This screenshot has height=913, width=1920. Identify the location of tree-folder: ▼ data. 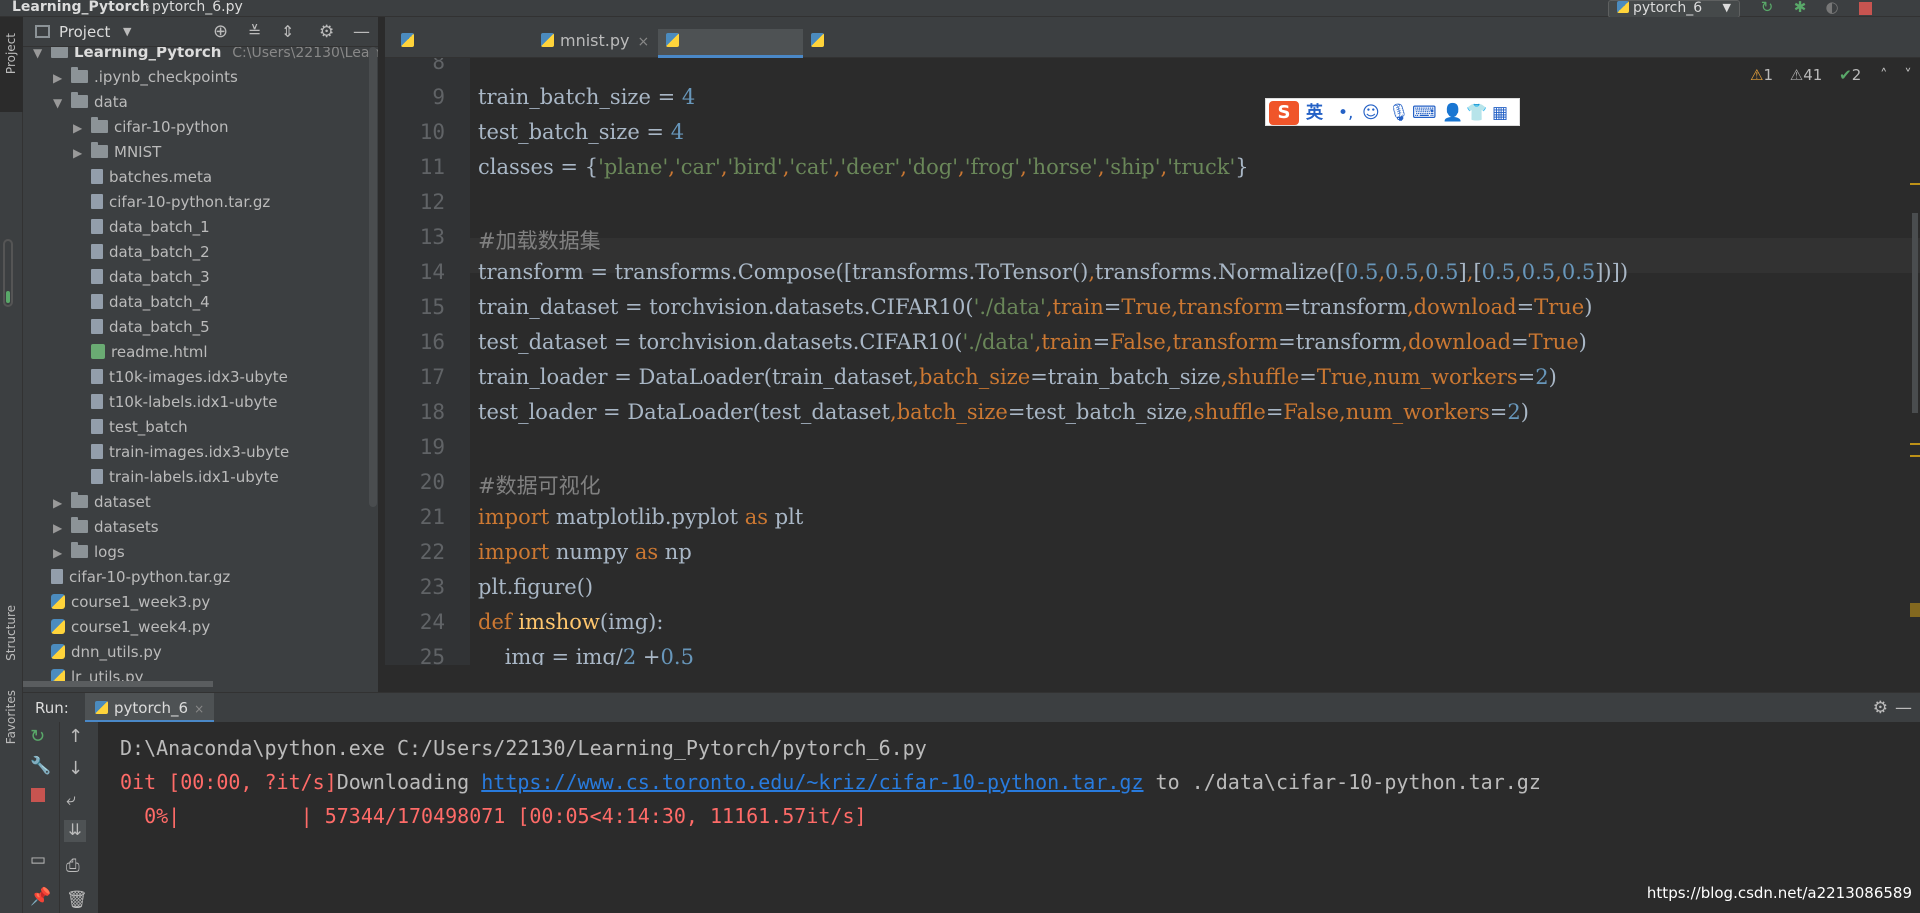
(90, 102).